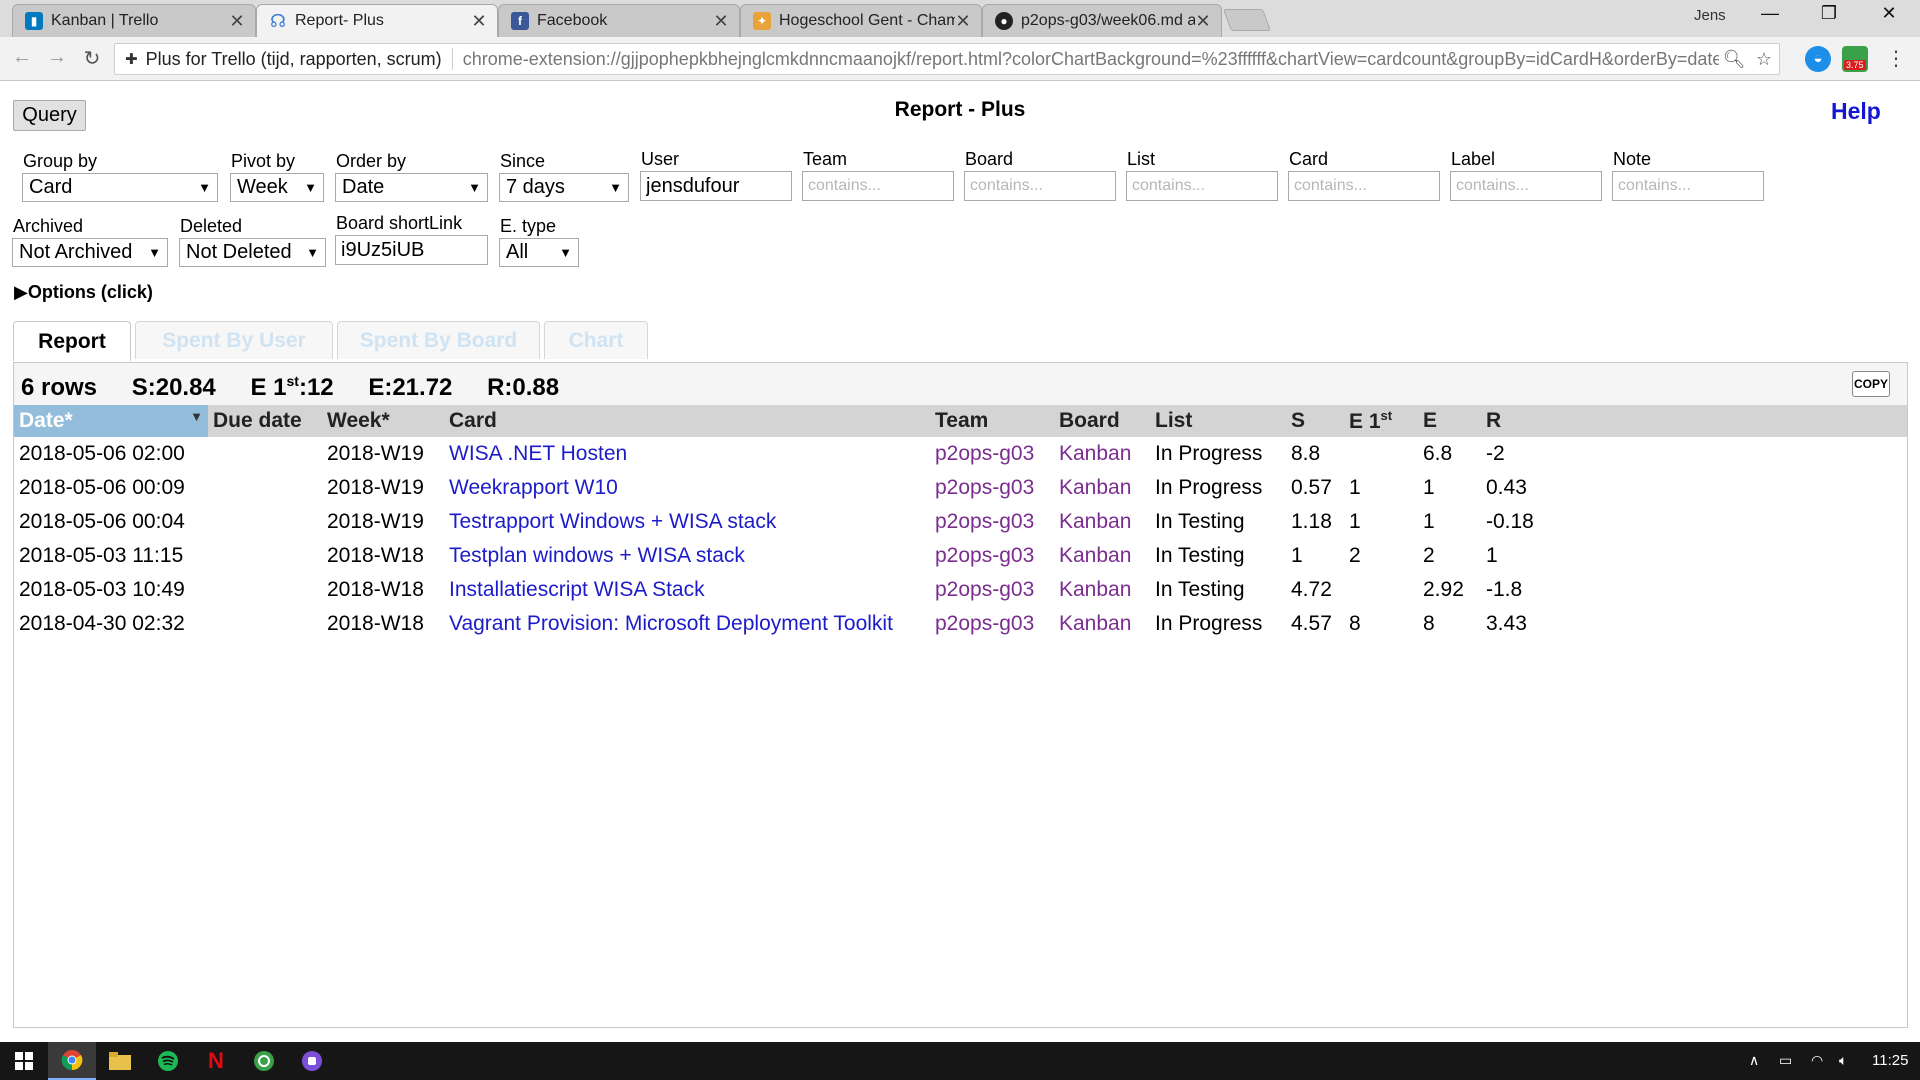 Image resolution: width=1920 pixels, height=1080 pixels. What do you see at coordinates (22, 57) in the screenshot?
I see `back-icon: ←` at bounding box center [22, 57].